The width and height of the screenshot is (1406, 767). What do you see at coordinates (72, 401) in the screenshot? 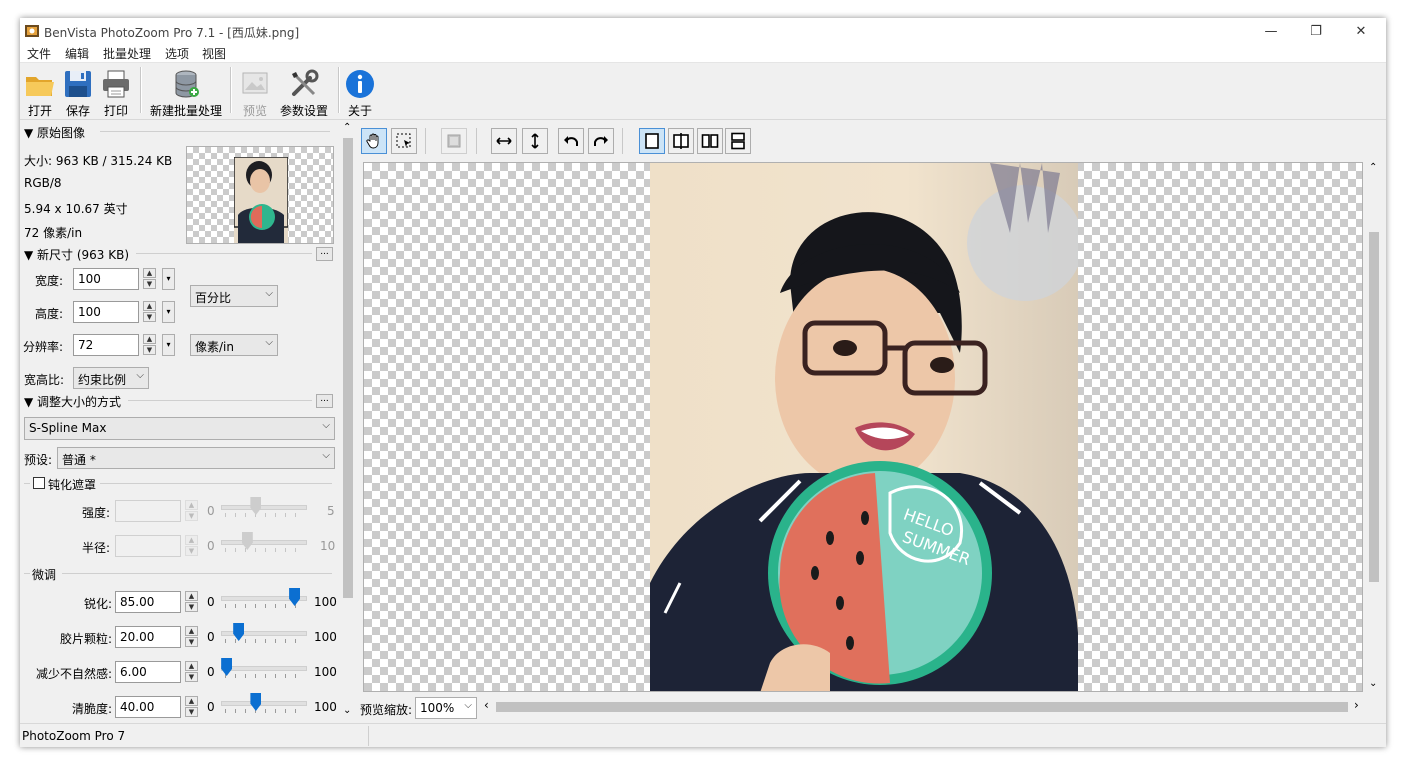
I see `resize-method-header: ▼ 调整大小的方式` at bounding box center [72, 401].